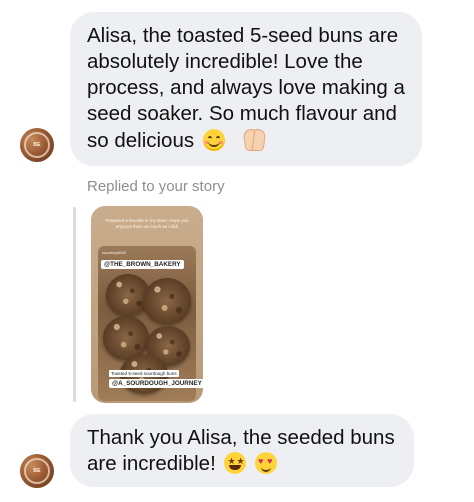 The image size is (474, 502). Describe the element at coordinates (156, 383) in the screenshot. I see `story-mention-tag: @A_SOURDOUGH_JOURNEY` at that location.